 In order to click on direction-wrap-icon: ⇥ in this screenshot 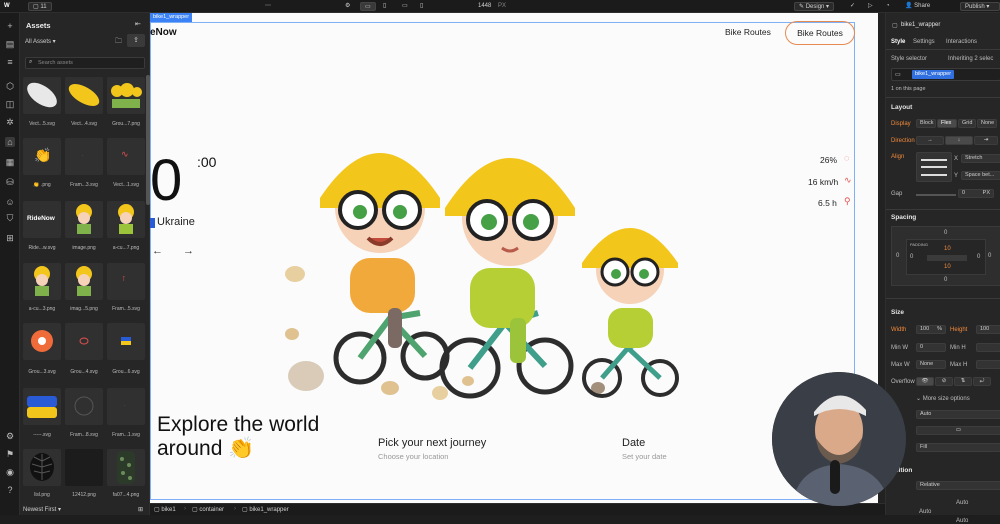, I will do `click(986, 140)`.